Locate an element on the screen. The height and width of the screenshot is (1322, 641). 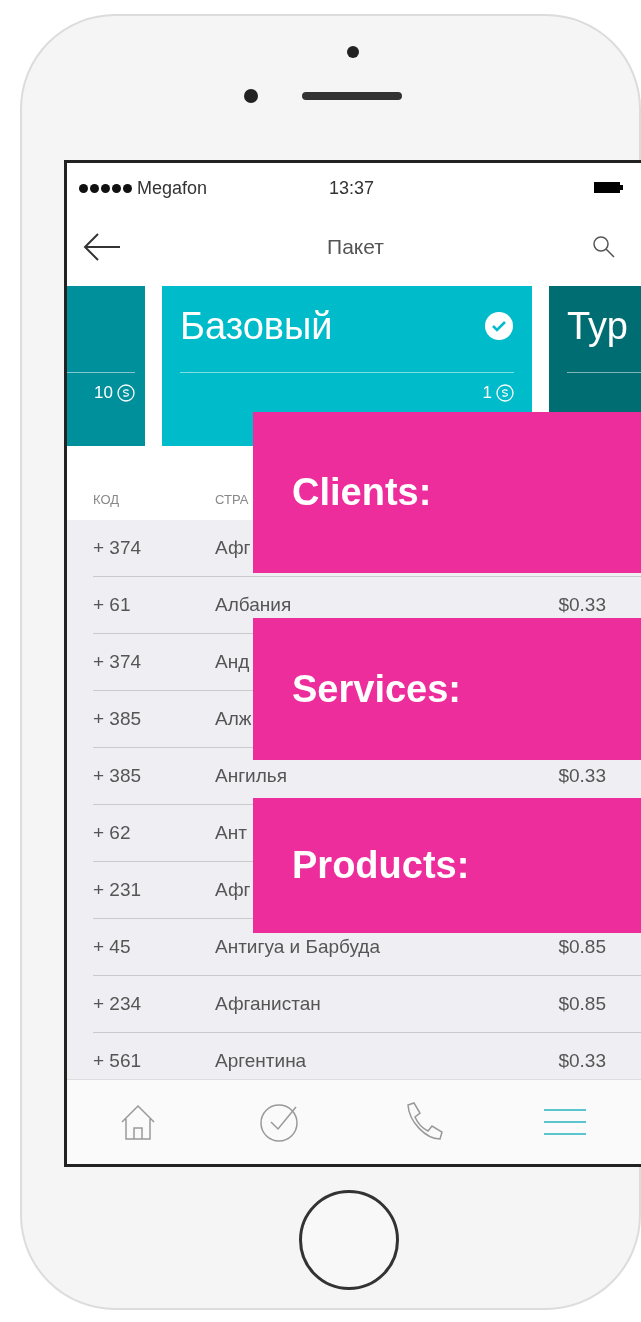
signal-icon is located at coordinates (105, 188).